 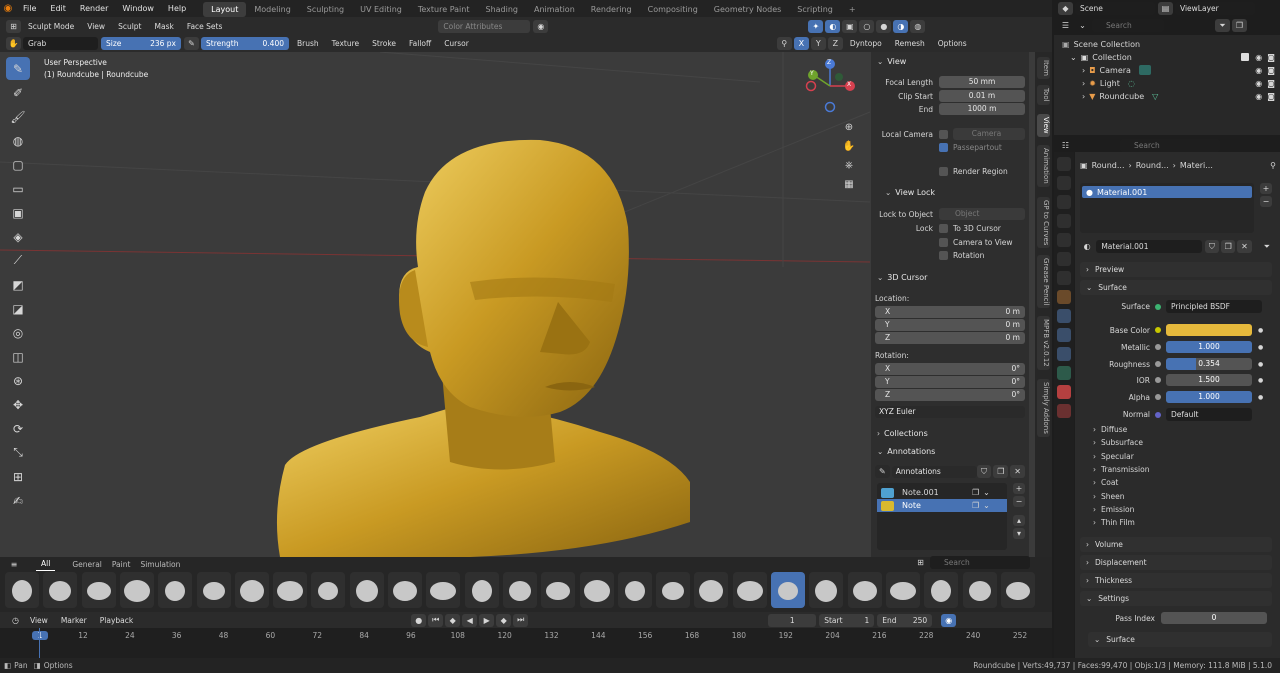 I want to click on tab-animation-side: Animation, so click(x=1043, y=166).